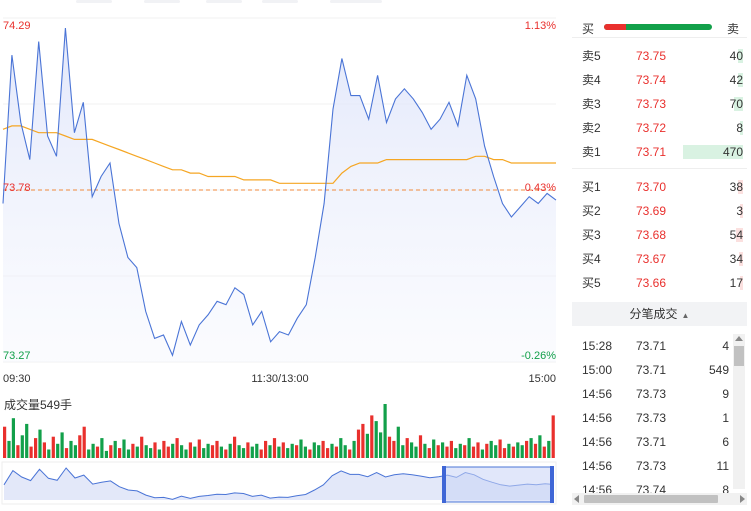  What do you see at coordinates (552, 484) in the screenshot?
I see `navigator-handle-right` at bounding box center [552, 484].